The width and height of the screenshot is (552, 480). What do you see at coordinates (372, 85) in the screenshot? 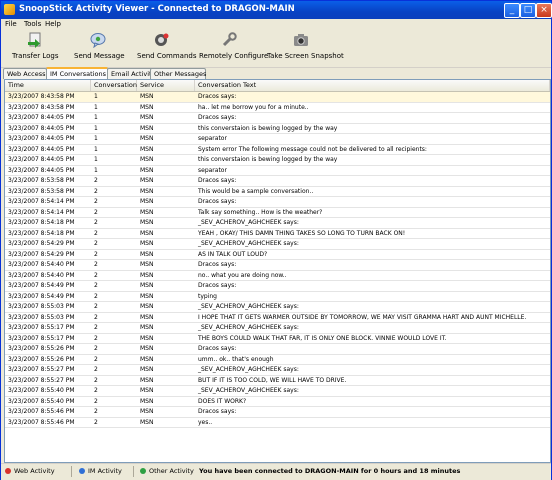
I see `column-header-conversation-text: Conversation Text` at bounding box center [372, 85].